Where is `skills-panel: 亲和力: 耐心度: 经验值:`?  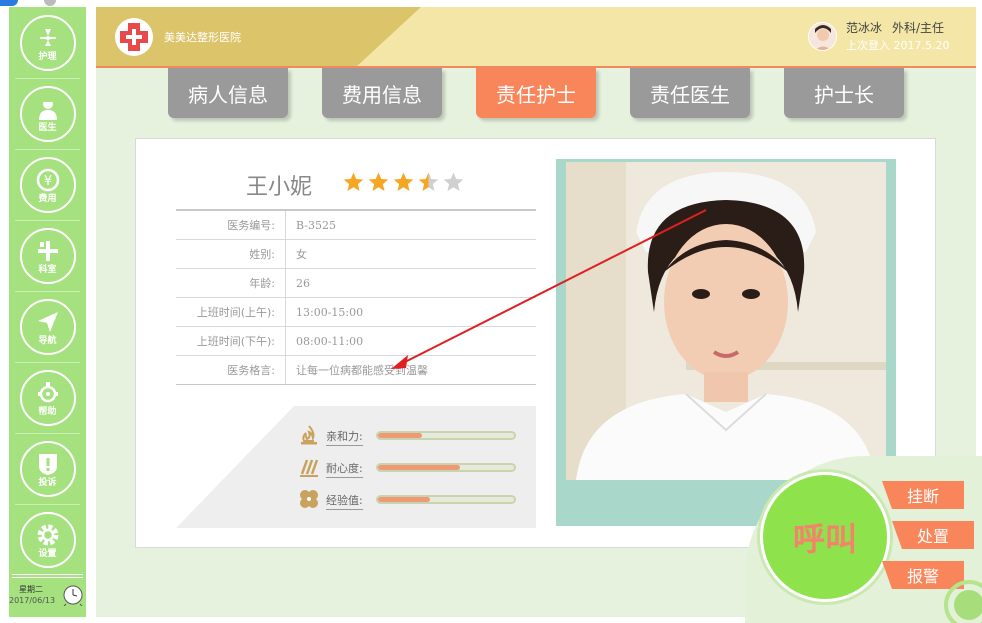
skills-panel: 亲和力: 耐心度: 经验值: is located at coordinates (356, 467).